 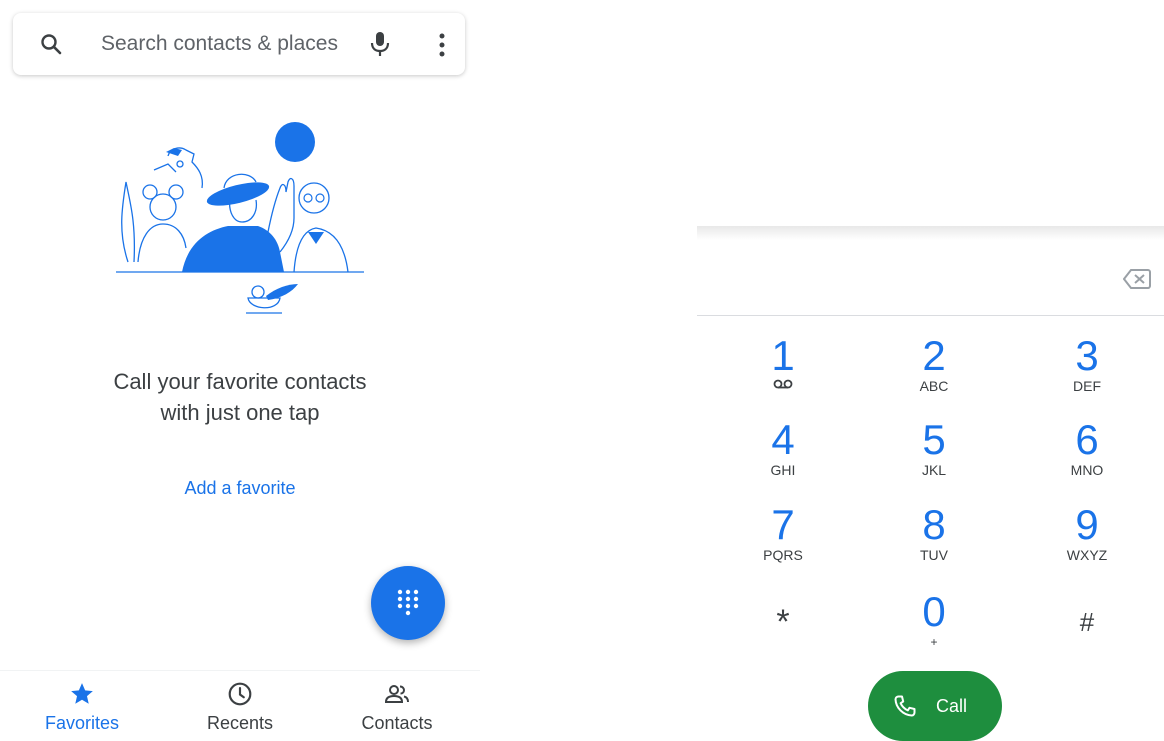 What do you see at coordinates (1087, 386) in the screenshot?
I see `dial-letters: DEF` at bounding box center [1087, 386].